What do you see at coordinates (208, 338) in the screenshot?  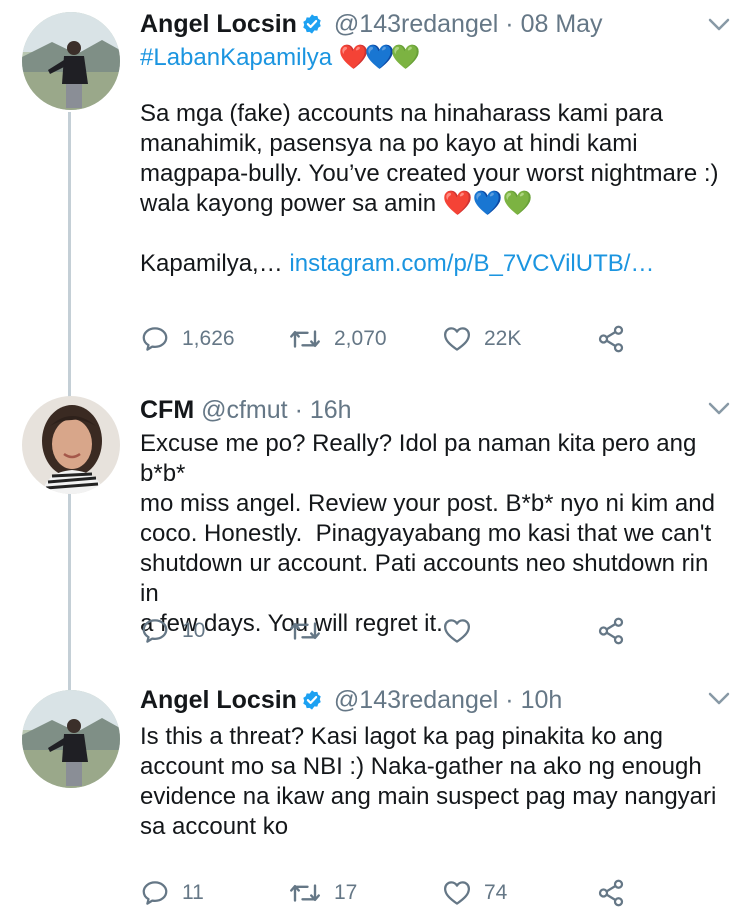 I see `reply-count: 1,626` at bounding box center [208, 338].